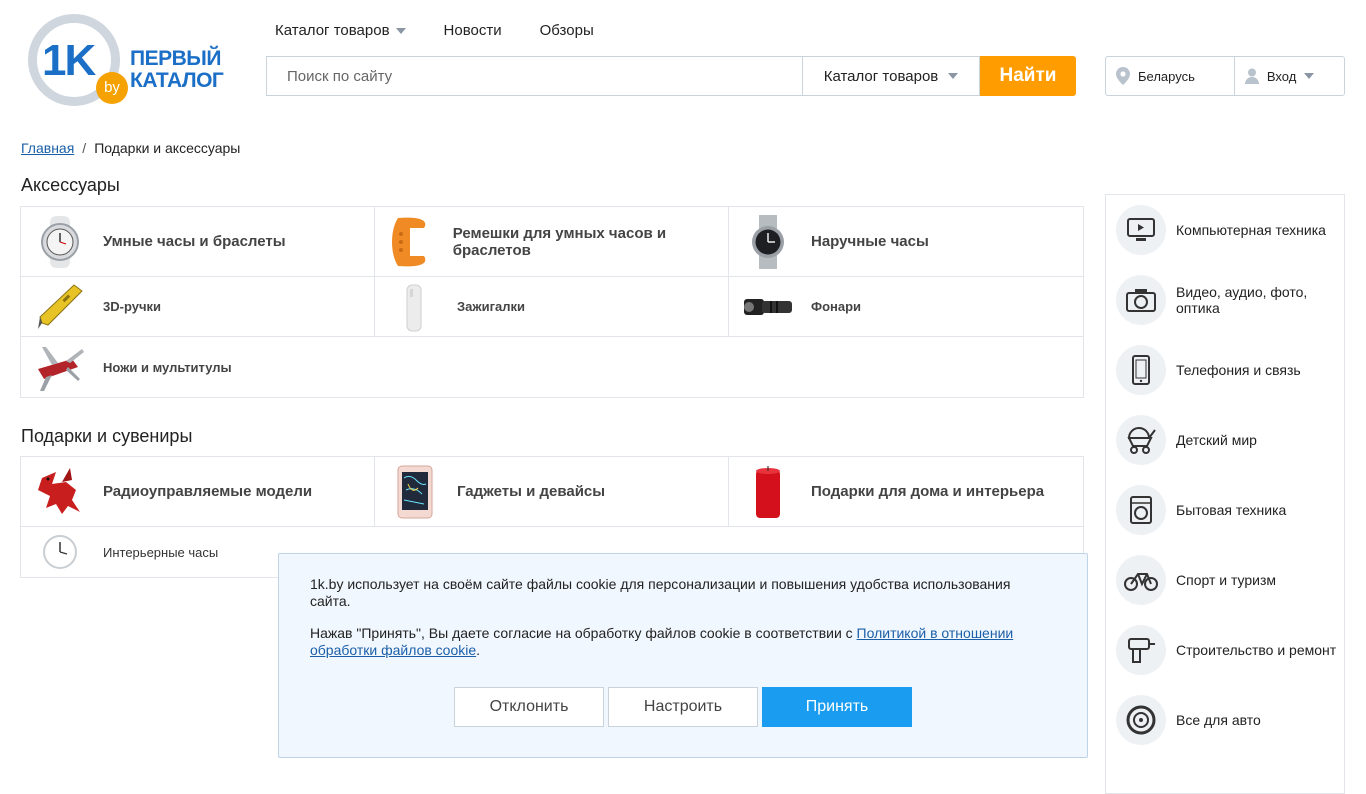  Describe the element at coordinates (473, 30) in the screenshot. I see `nav-news: Новости` at that location.